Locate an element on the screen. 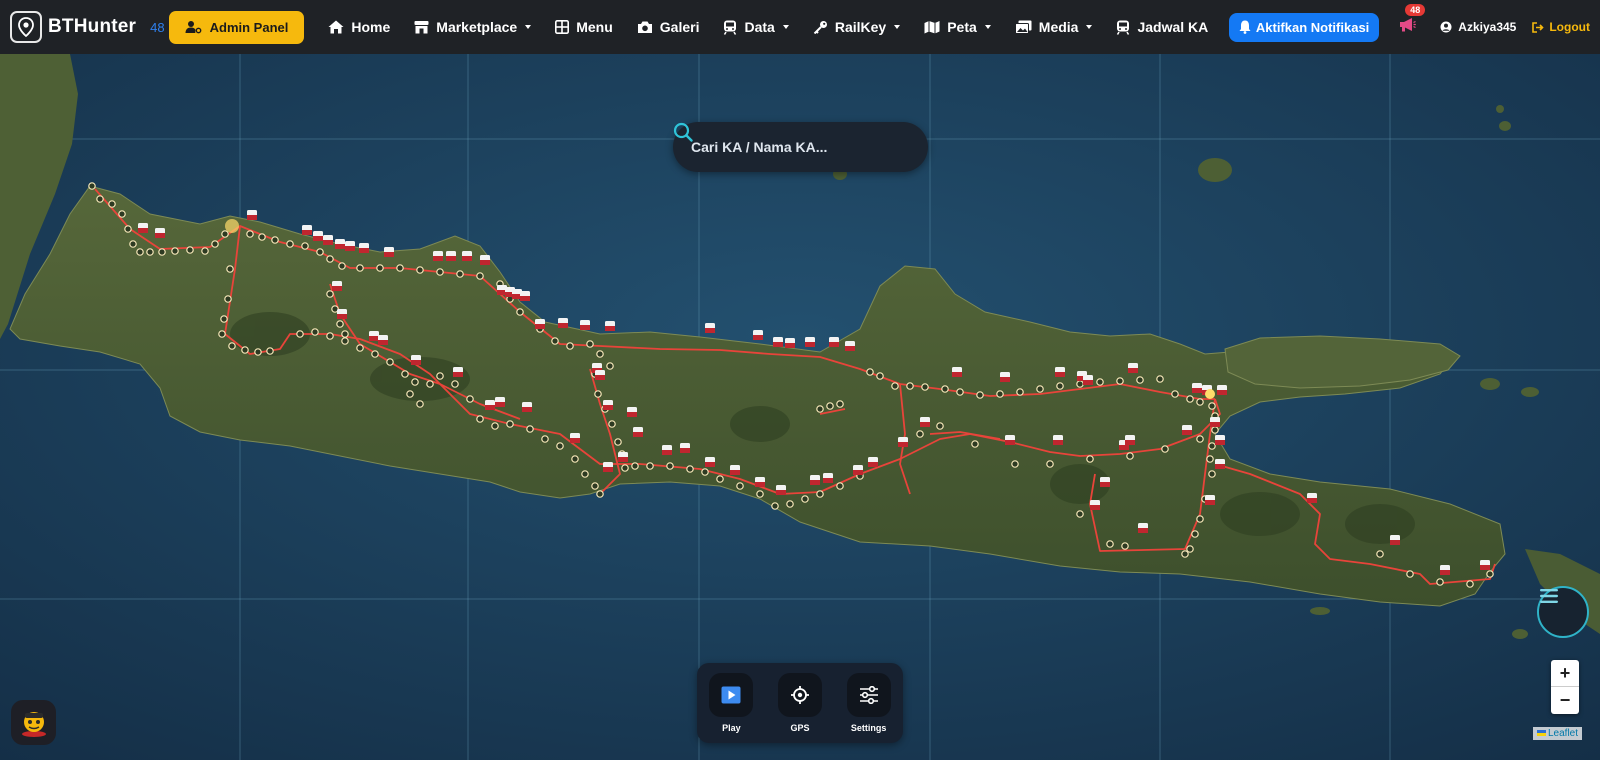 The width and height of the screenshot is (1600, 760). user-menu: Azkiya345 is located at coordinates (1478, 27).